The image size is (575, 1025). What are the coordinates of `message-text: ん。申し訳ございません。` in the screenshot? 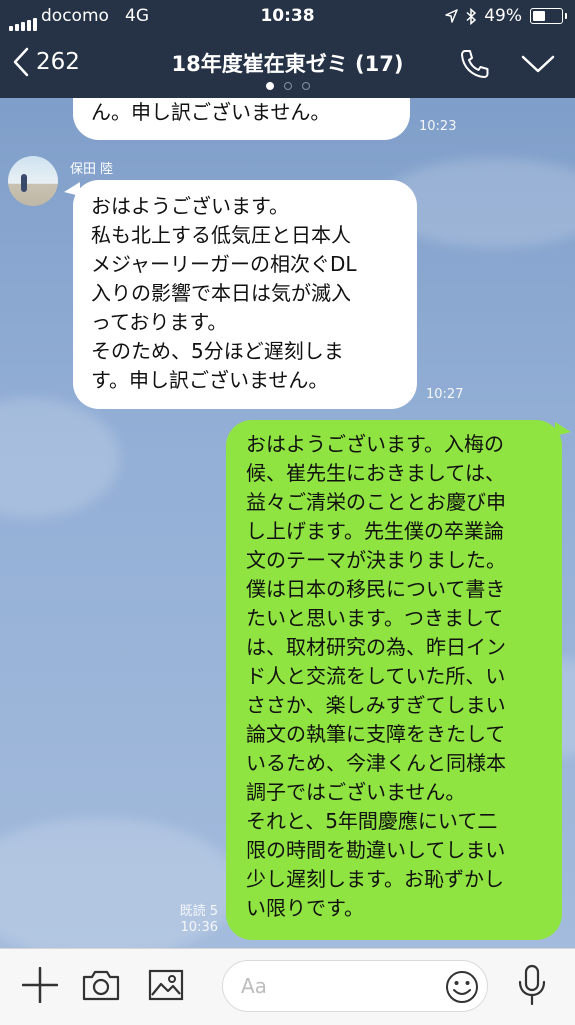 It's located at (211, 112).